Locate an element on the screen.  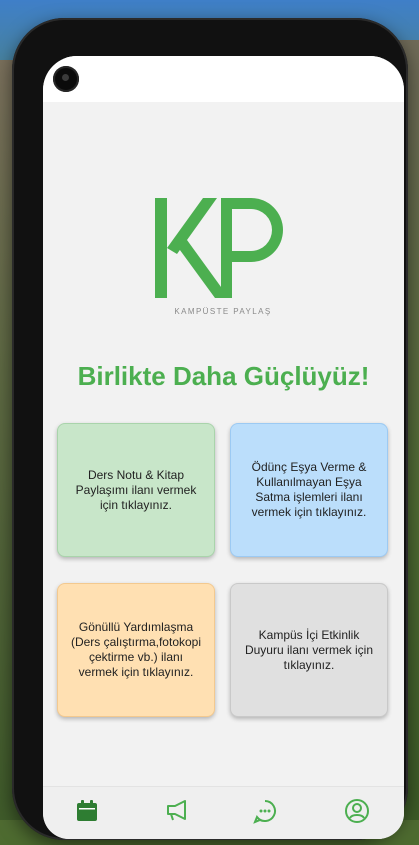
nav-calendar is located at coordinates (87, 811).